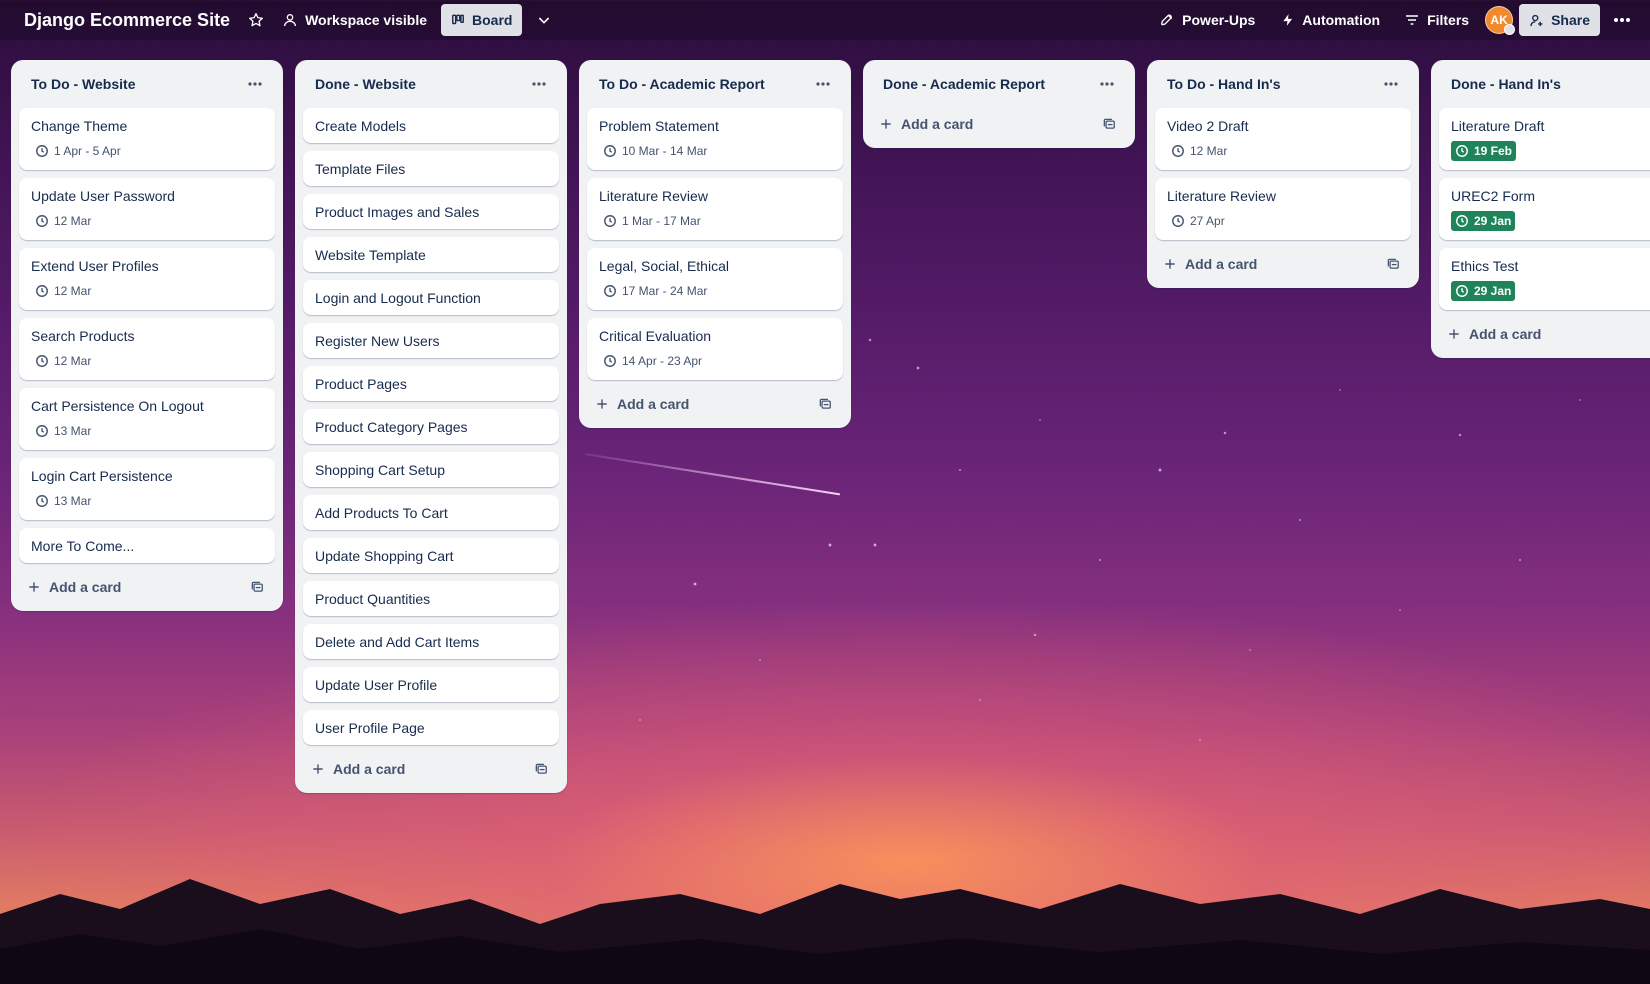 The width and height of the screenshot is (1650, 984). I want to click on card: Literature Review 1 Mar - 17 Mar, so click(715, 209).